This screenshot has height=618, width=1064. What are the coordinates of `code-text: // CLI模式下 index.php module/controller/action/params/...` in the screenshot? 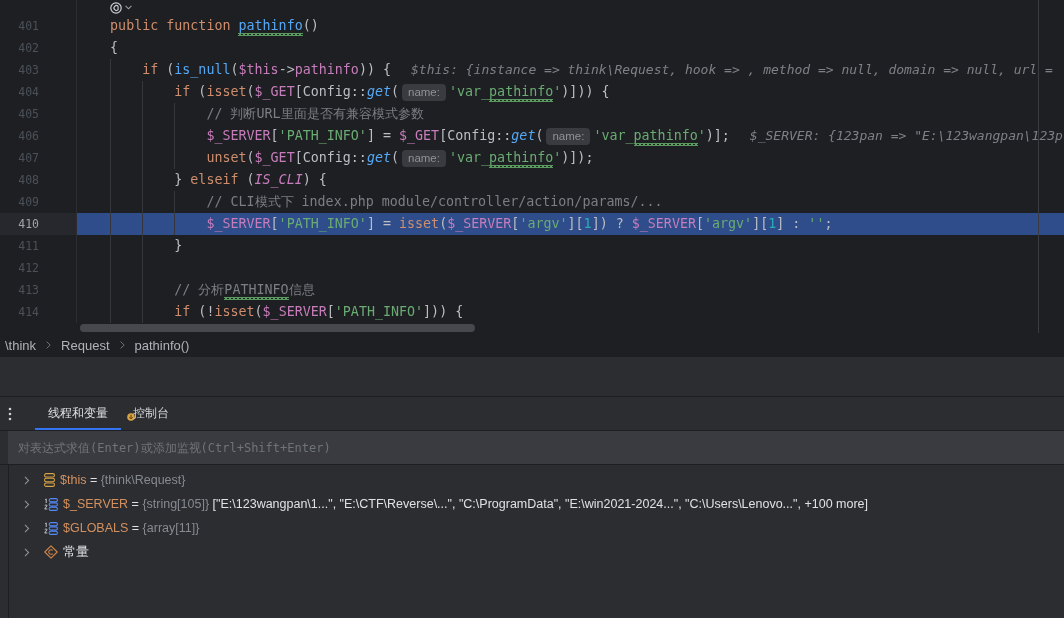 It's located at (434, 202).